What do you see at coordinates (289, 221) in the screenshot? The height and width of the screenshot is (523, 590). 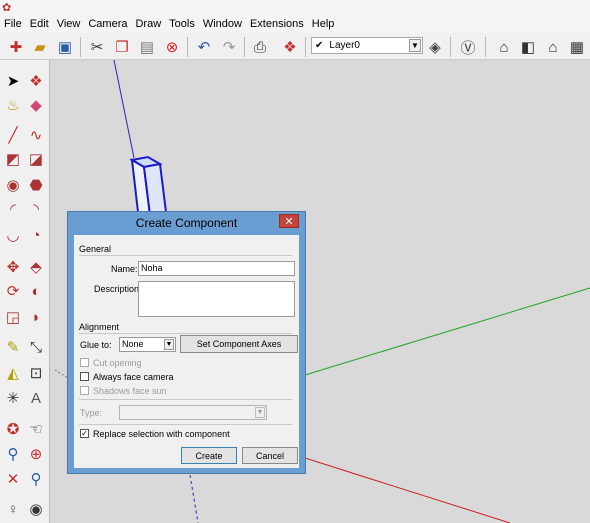 I see `close-icon: ✕` at bounding box center [289, 221].